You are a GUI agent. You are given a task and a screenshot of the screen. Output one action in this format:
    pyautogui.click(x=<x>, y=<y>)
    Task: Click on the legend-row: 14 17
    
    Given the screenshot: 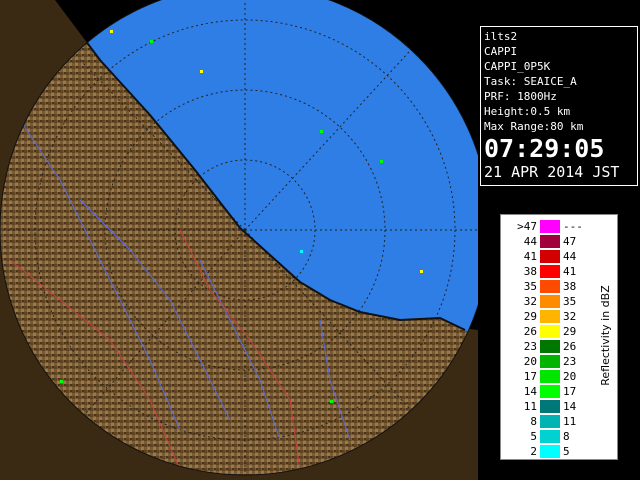 What is the action you would take?
    pyautogui.click(x=547, y=391)
    